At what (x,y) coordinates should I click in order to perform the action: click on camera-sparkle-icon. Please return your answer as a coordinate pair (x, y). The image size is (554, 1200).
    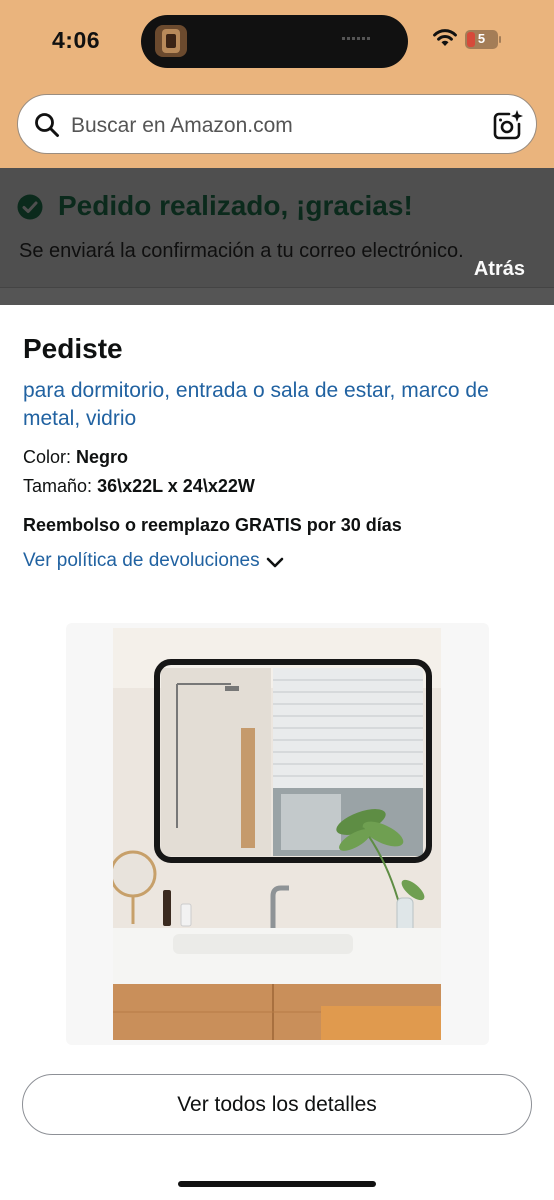
    Looking at the image, I should click on (507, 125).